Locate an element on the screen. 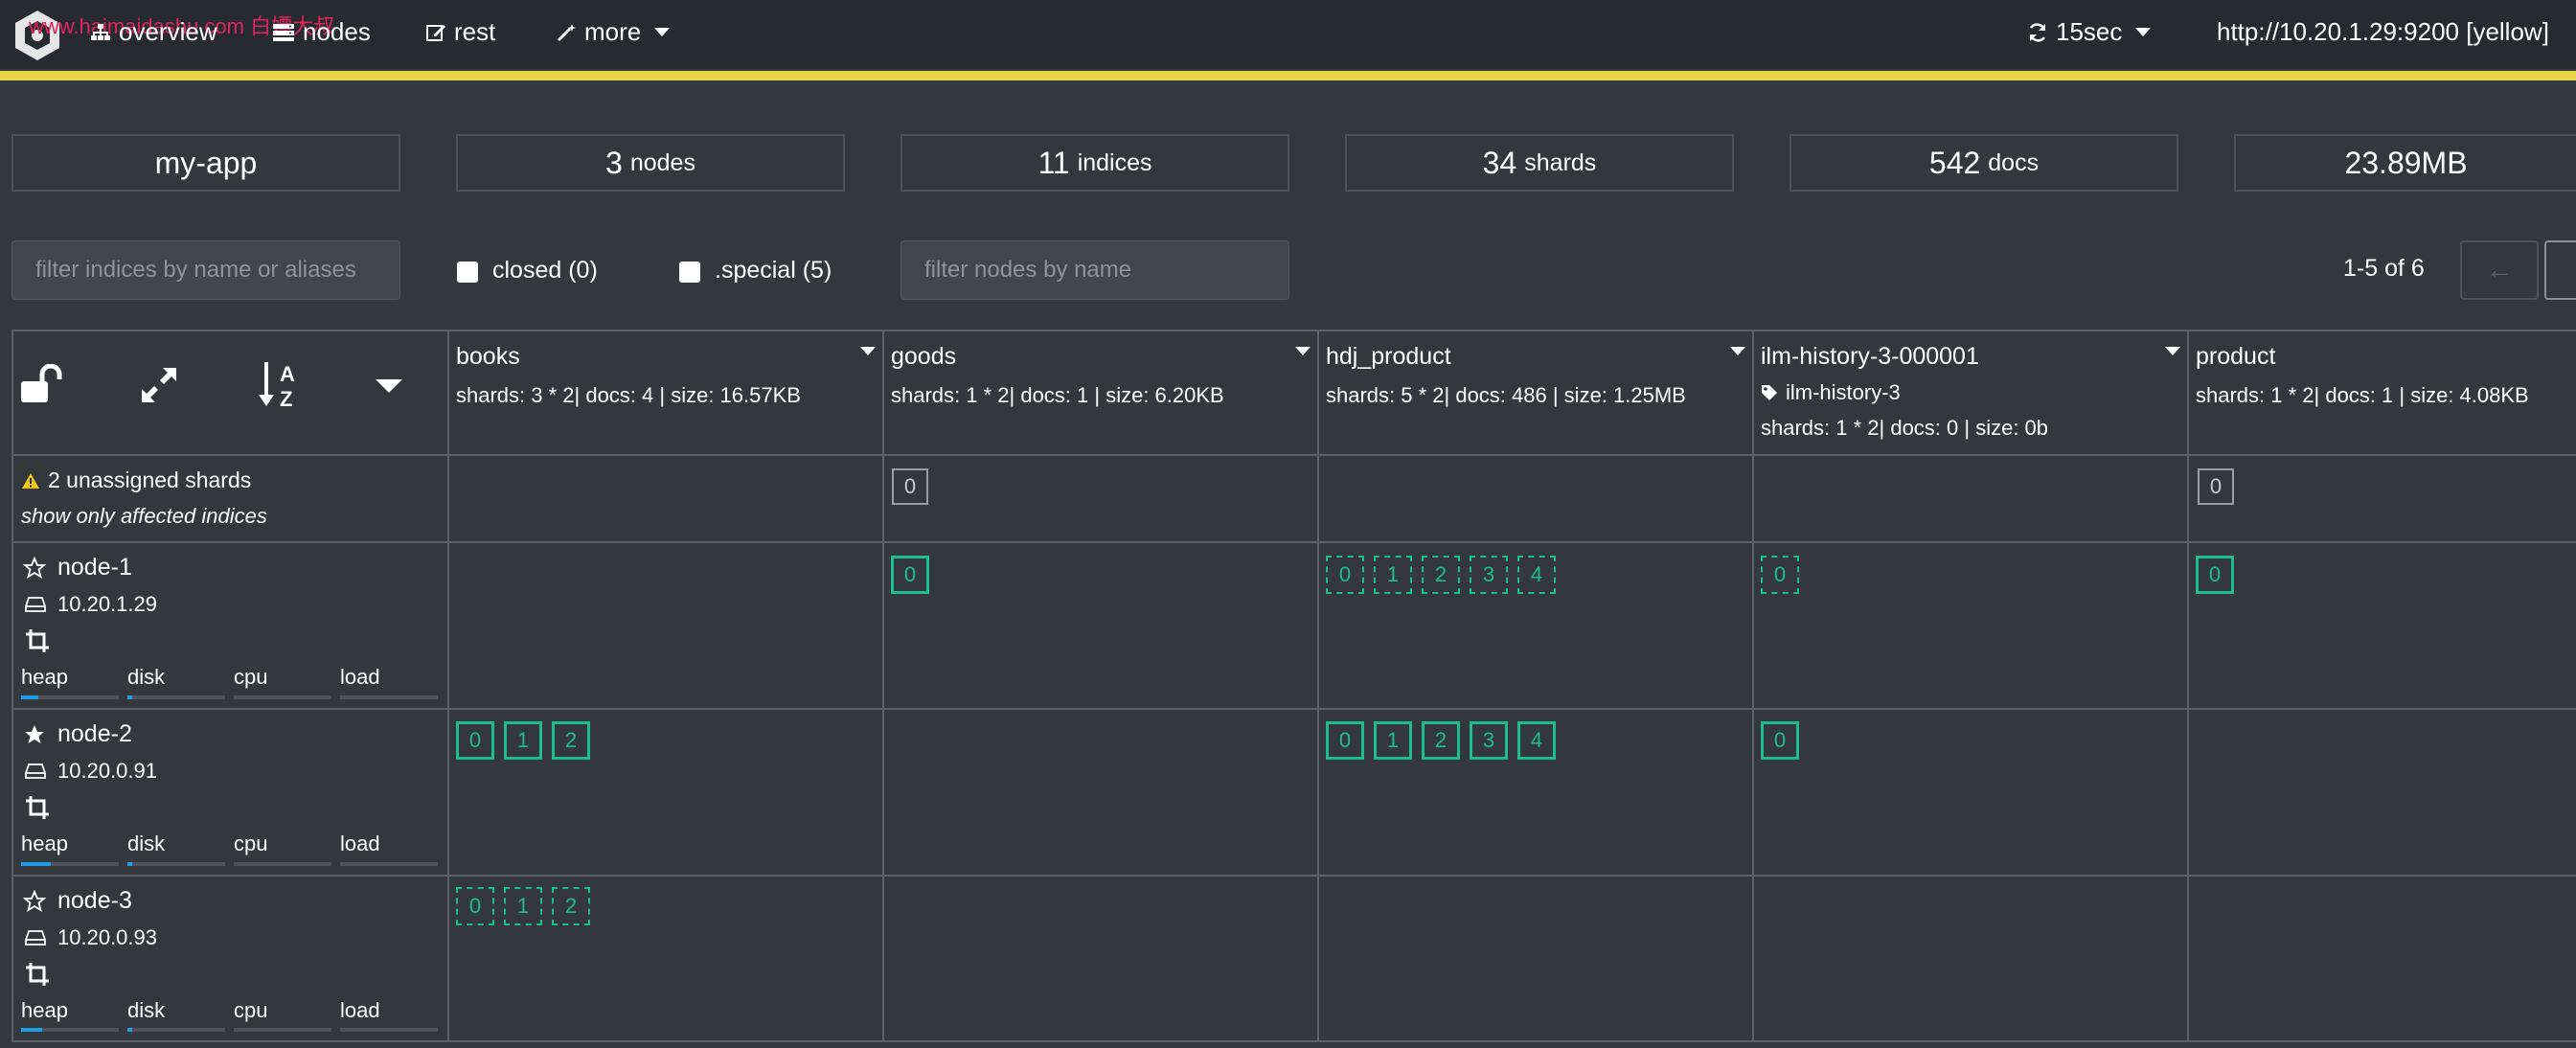 The image size is (2576, 1048). nav-more-label: more is located at coordinates (613, 31).